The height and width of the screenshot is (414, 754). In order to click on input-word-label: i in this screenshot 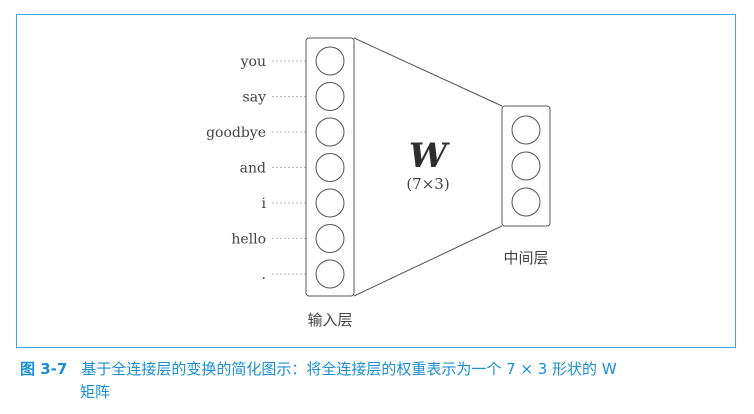, I will do `click(264, 204)`.